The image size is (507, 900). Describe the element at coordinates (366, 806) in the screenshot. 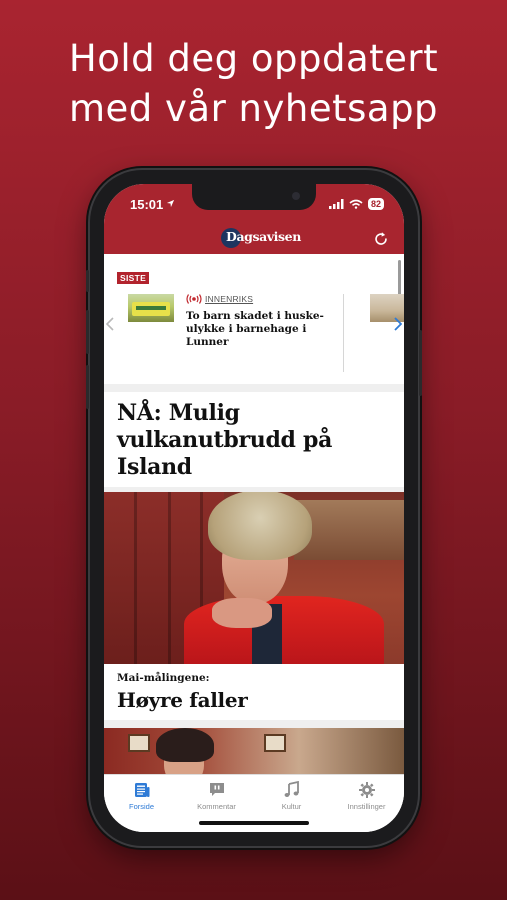

I see `tab-label-innstillinger: Innstillinger` at that location.